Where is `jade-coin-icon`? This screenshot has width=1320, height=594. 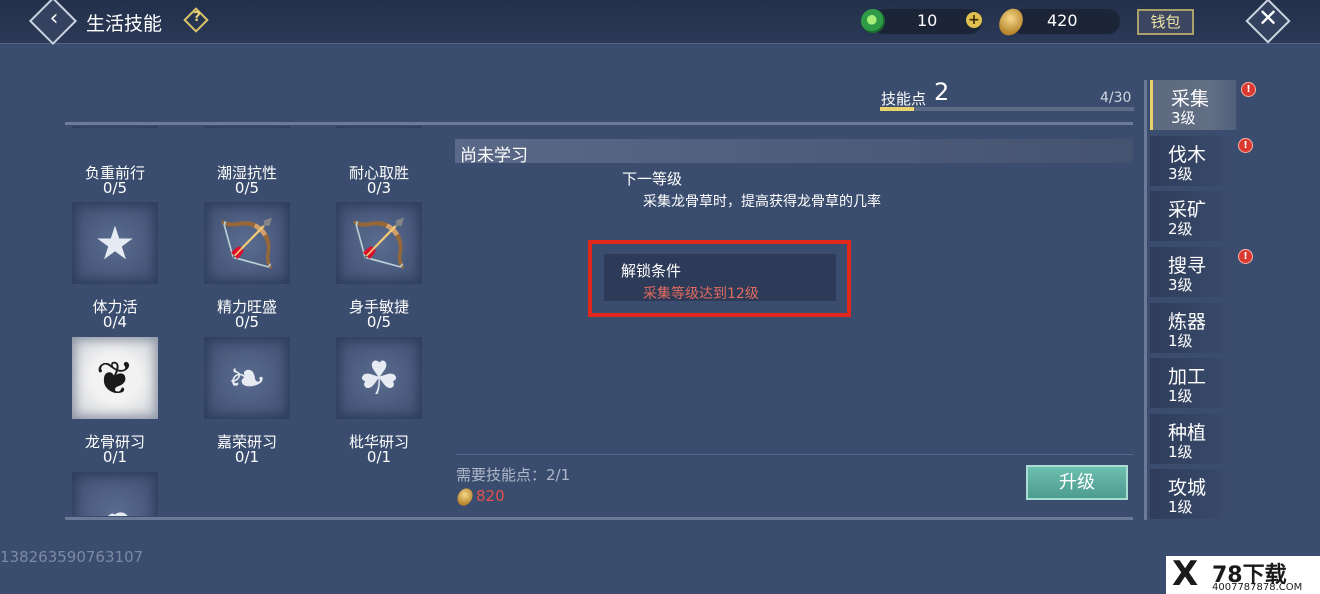
jade-coin-icon is located at coordinates (873, 21).